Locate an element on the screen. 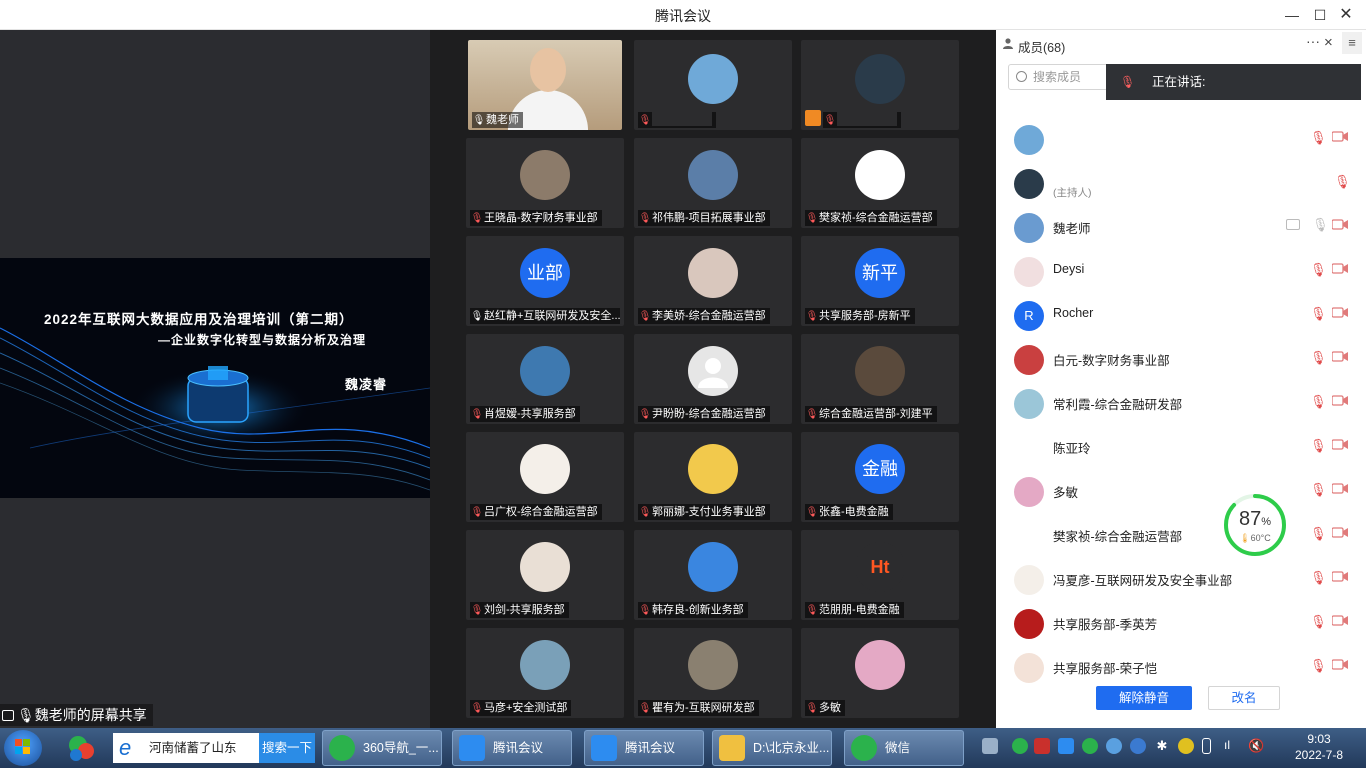 The image size is (1366, 768). member-row: 冯夏彦-互联网研发及安全事业部 🎙 is located at coordinates (1181, 579).